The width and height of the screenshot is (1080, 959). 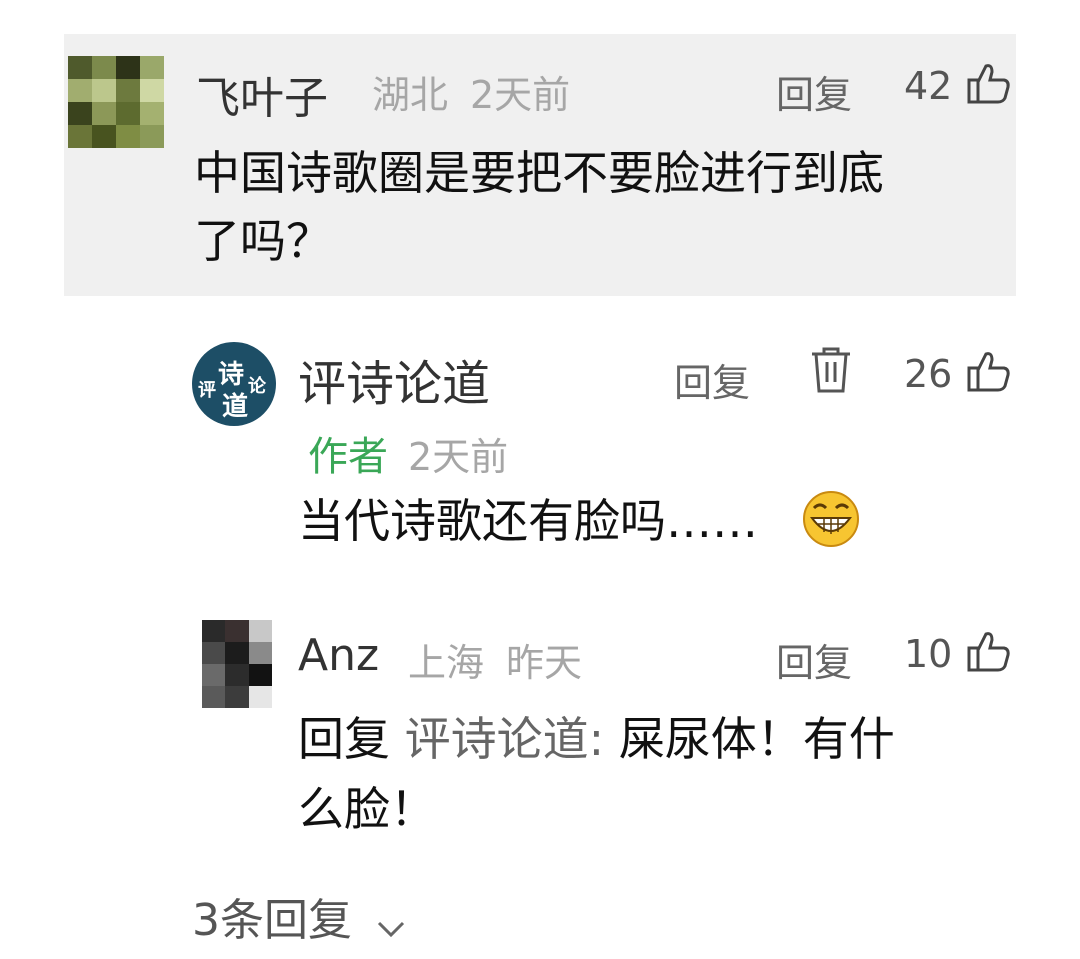 What do you see at coordinates (257, 386) in the screenshot?
I see `avatar-glyph-3: 论` at bounding box center [257, 386].